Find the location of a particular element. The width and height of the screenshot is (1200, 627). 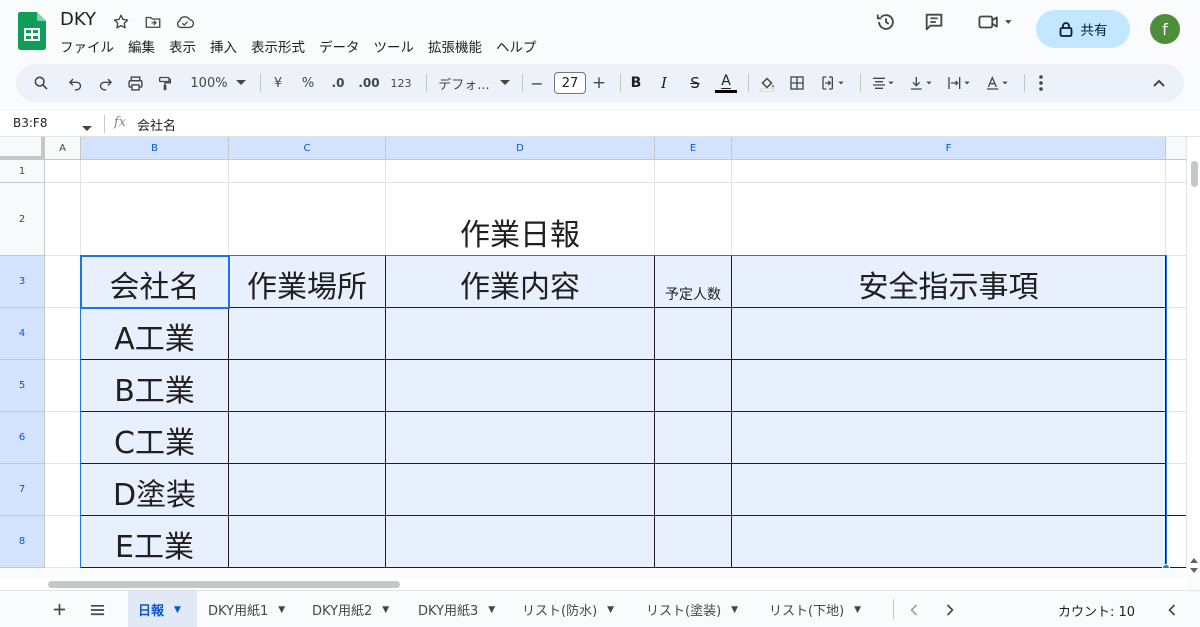

cell-e6 is located at coordinates (693, 438).